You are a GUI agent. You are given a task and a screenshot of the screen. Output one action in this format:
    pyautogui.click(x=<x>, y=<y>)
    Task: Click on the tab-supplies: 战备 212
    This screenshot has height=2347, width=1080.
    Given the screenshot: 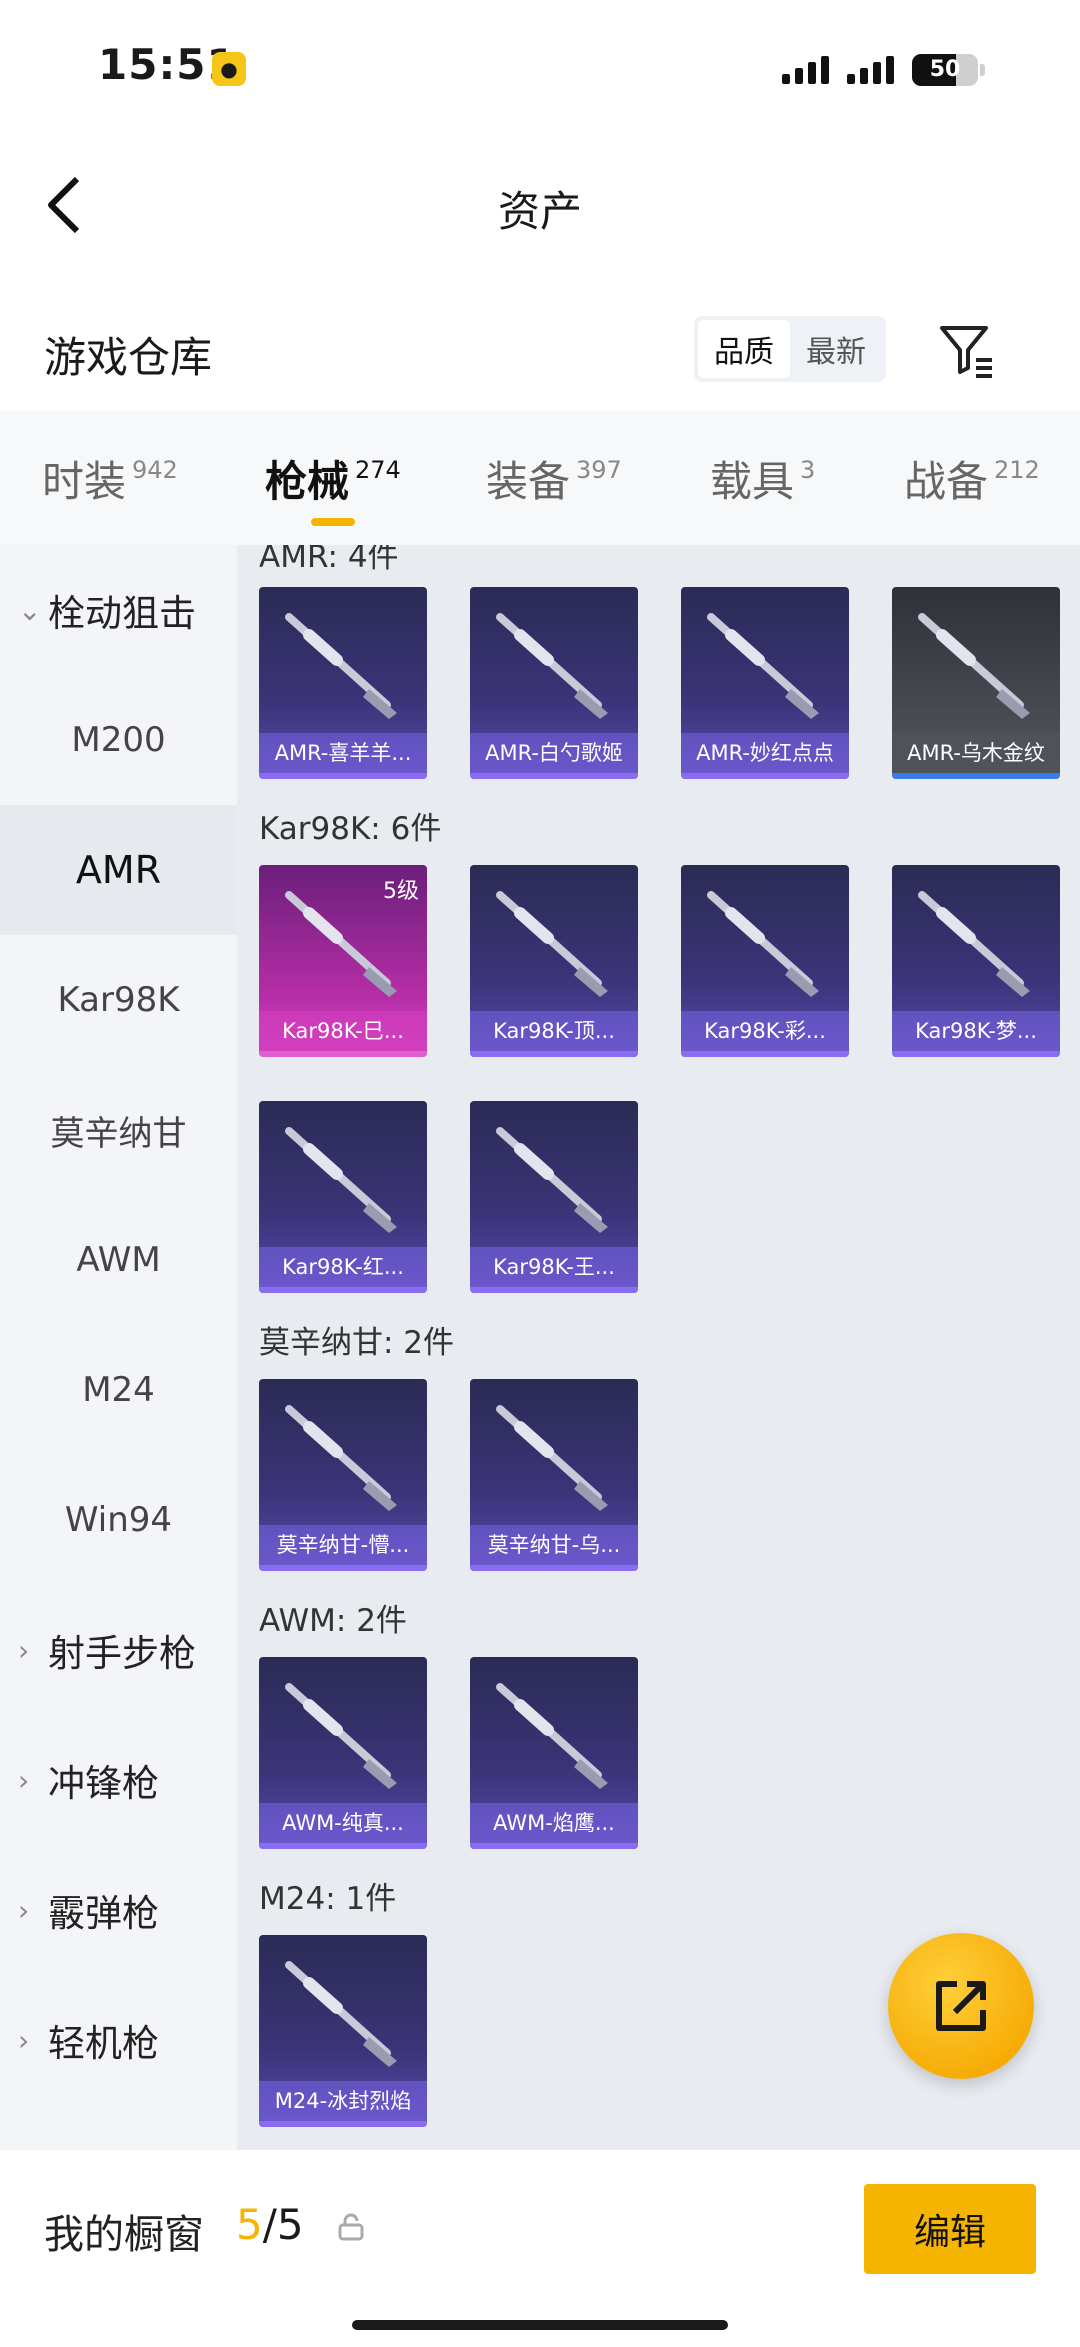 What is the action you would take?
    pyautogui.click(x=972, y=478)
    